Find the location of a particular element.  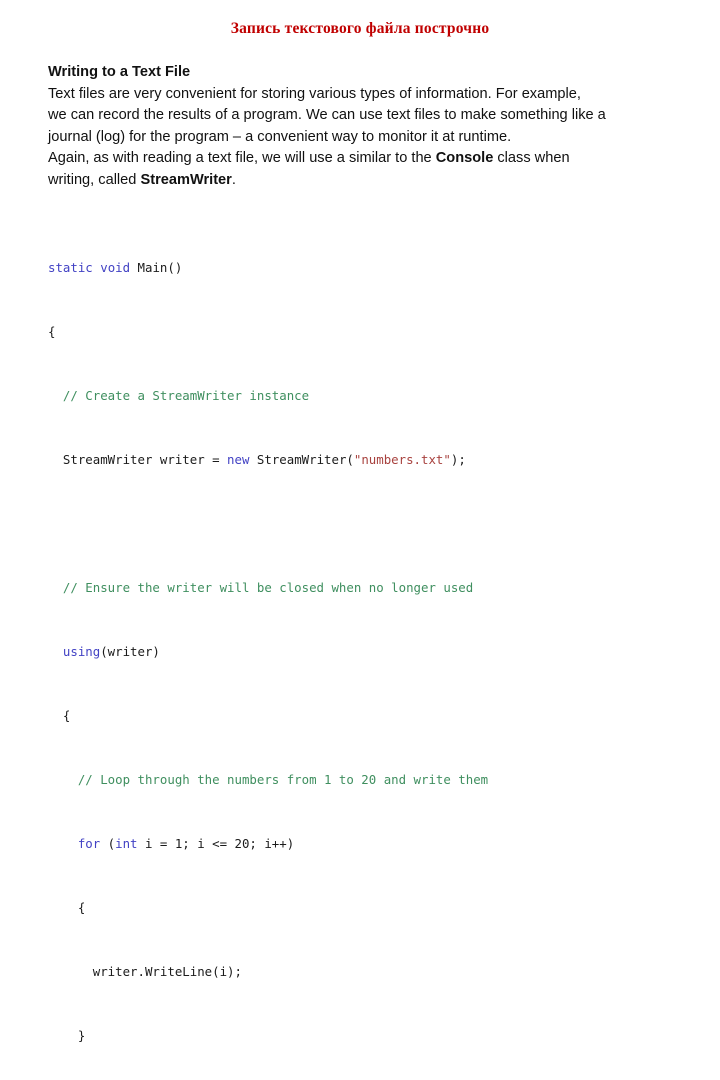

code-token-plain: (writer) is located at coordinates (130, 651).